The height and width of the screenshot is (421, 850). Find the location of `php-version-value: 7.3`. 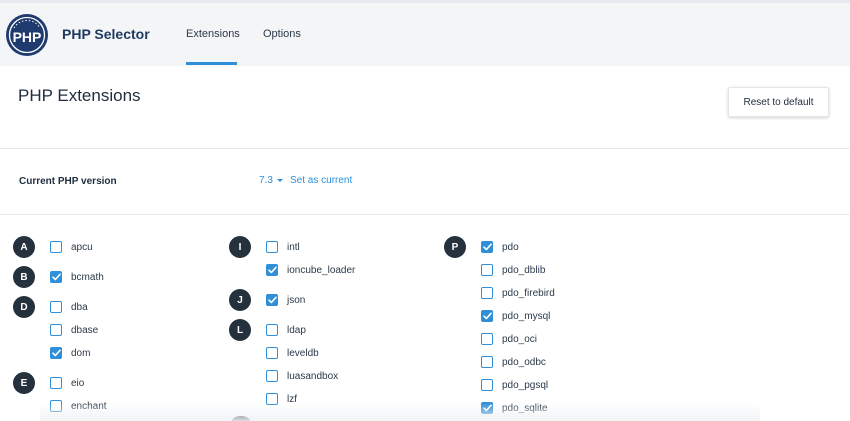

php-version-value: 7.3 is located at coordinates (266, 180).